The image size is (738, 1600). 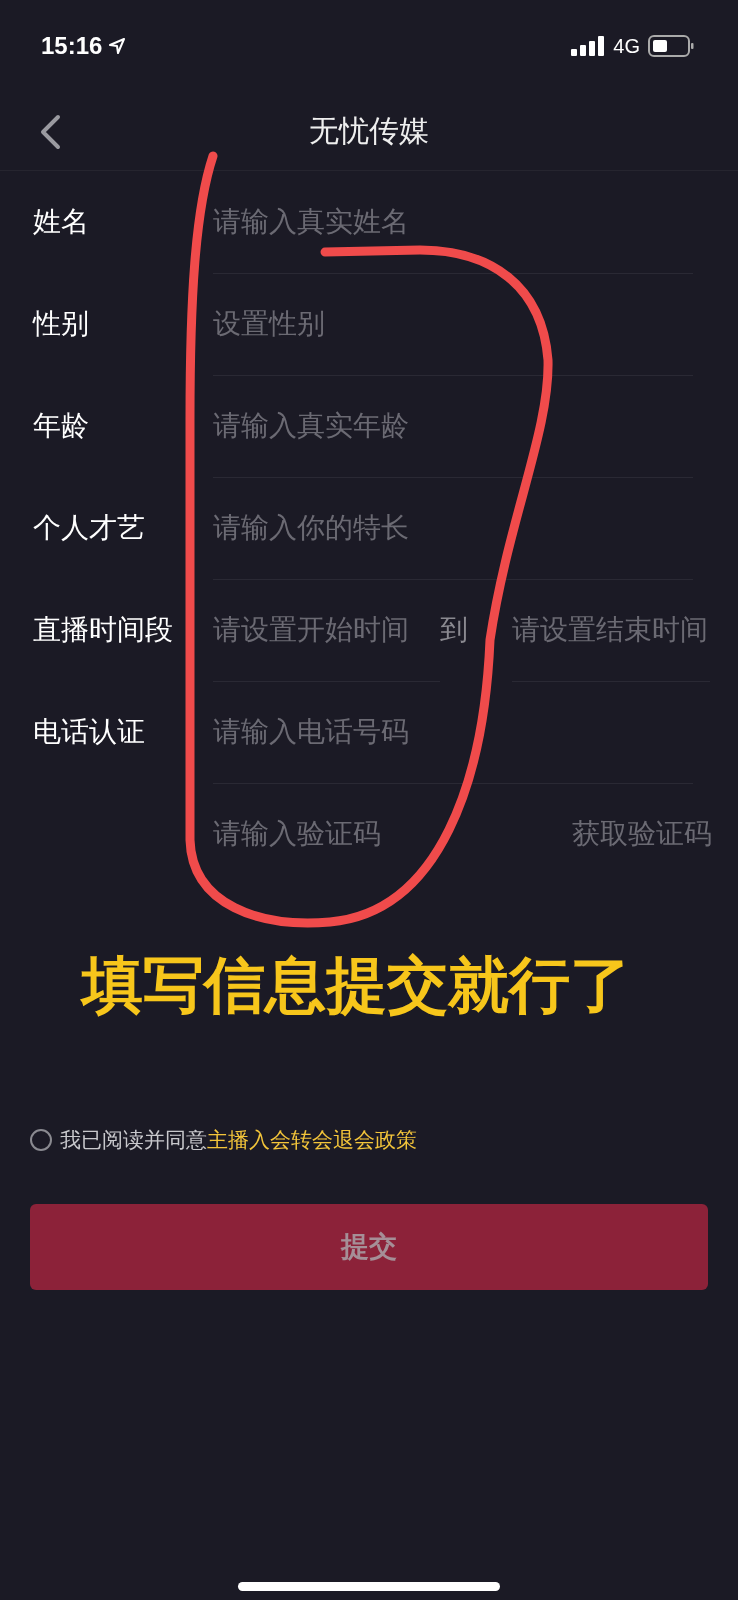 What do you see at coordinates (369, 1247) in the screenshot?
I see `submit-button: 提交` at bounding box center [369, 1247].